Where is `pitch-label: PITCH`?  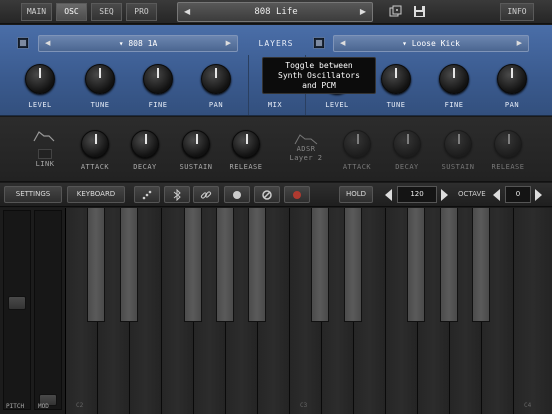 pitch-label: PITCH is located at coordinates (15, 406).